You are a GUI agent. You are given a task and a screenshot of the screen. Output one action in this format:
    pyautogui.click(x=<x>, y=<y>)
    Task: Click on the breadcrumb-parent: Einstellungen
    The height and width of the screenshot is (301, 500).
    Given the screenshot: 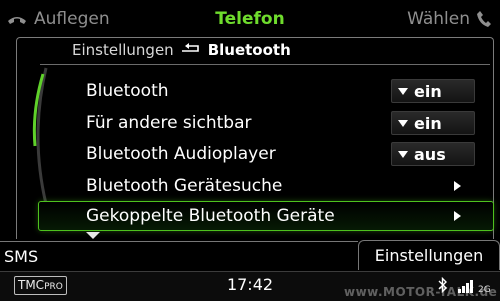 What is the action you would take?
    pyautogui.click(x=123, y=50)
    